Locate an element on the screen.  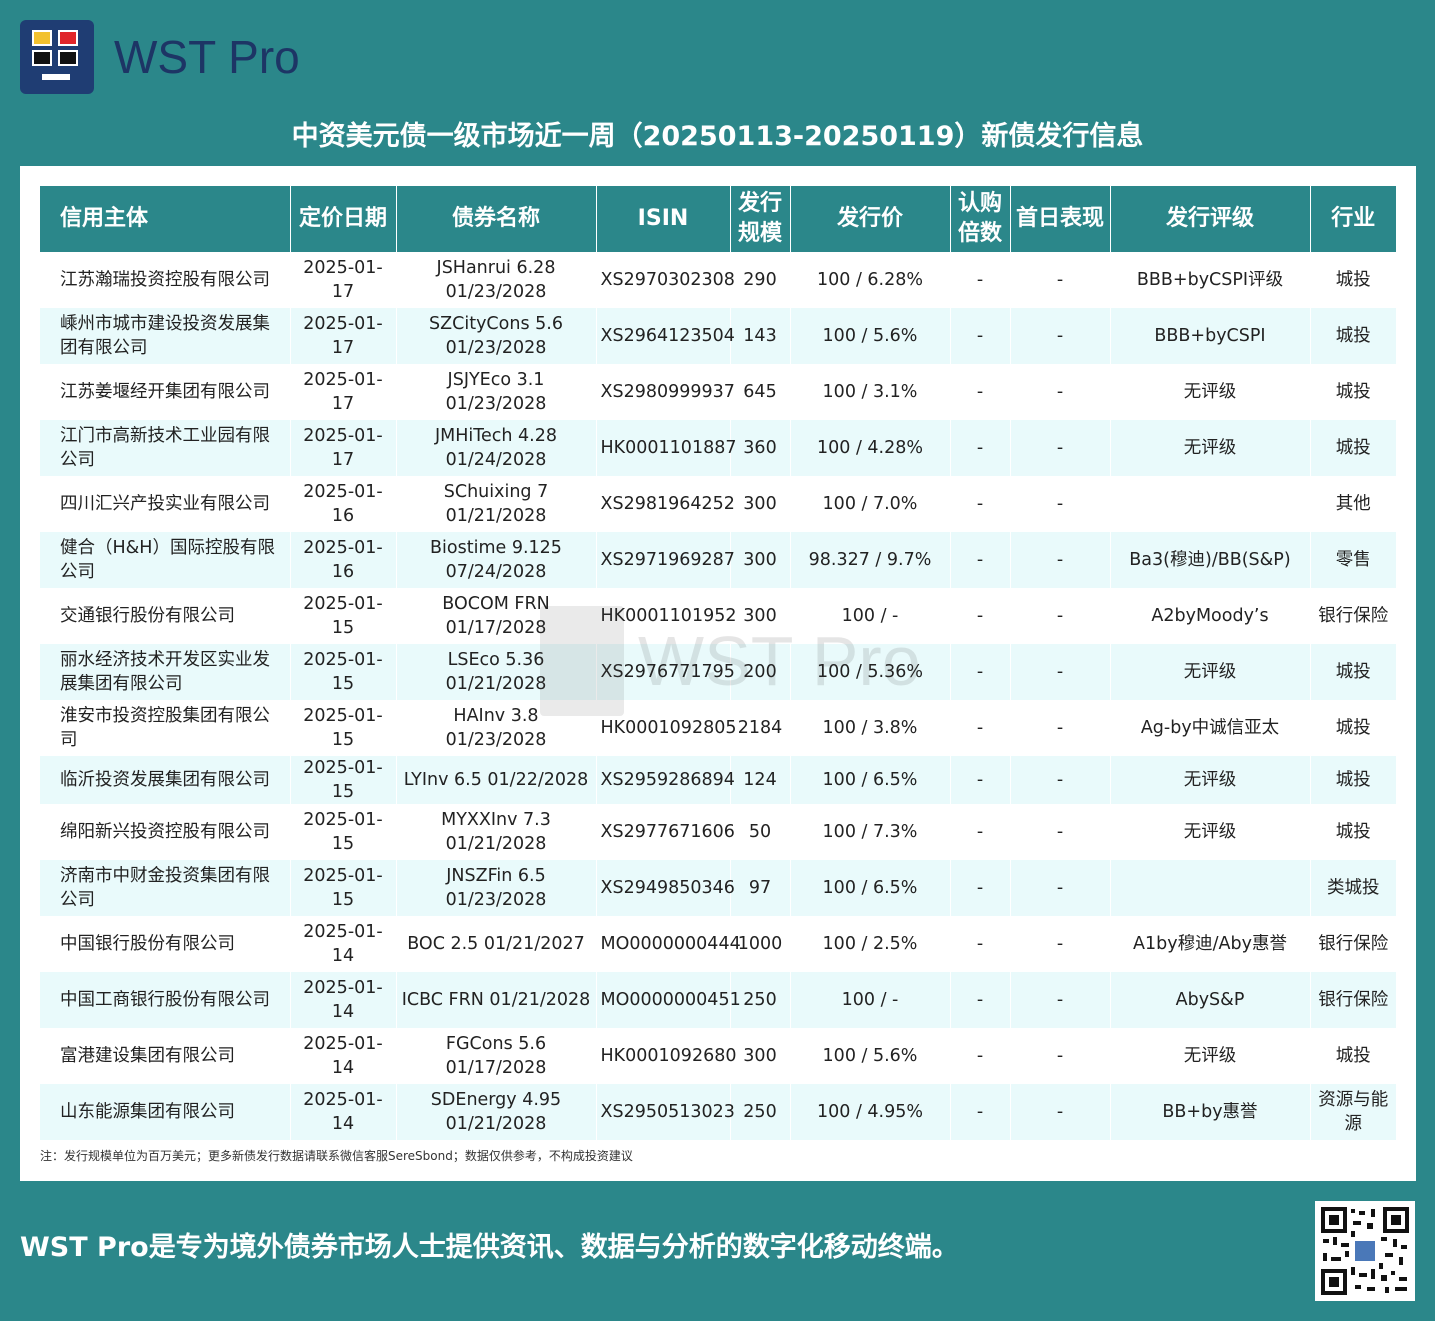
cell-rating: Ba3(穆迪)/BB(S&P) is located at coordinates (1210, 560).